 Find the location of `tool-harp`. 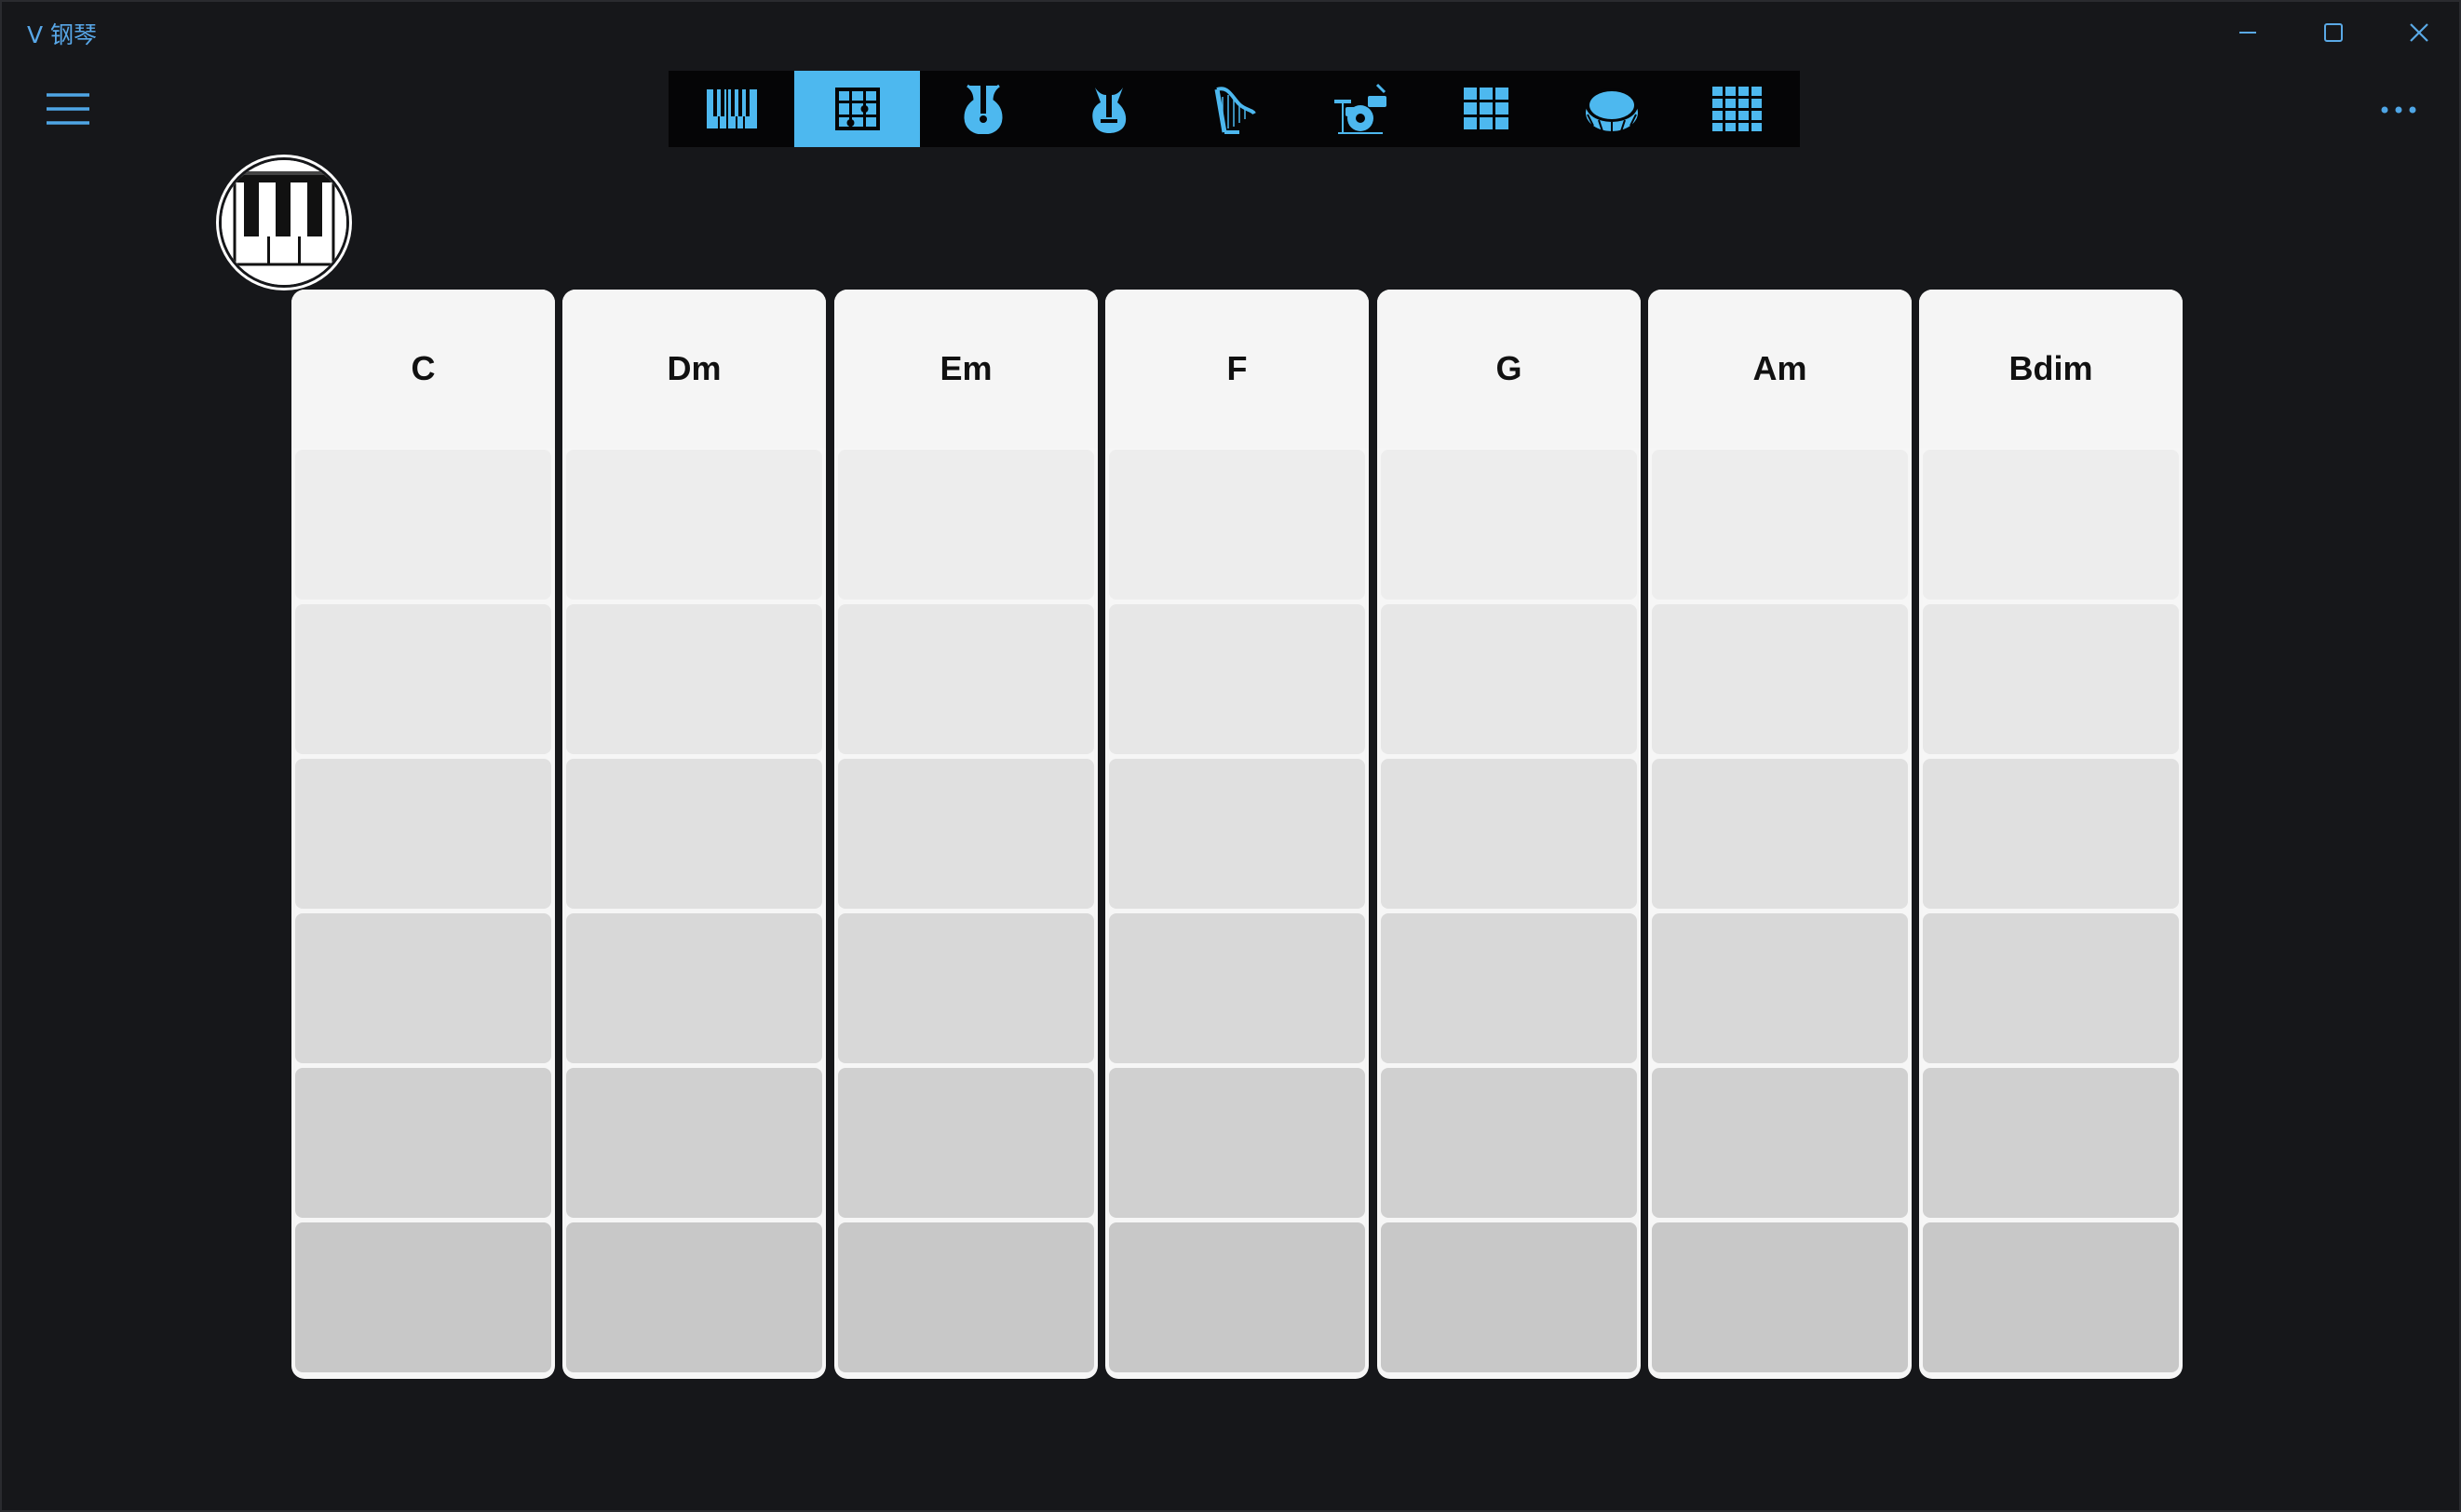

tool-harp is located at coordinates (1234, 109).